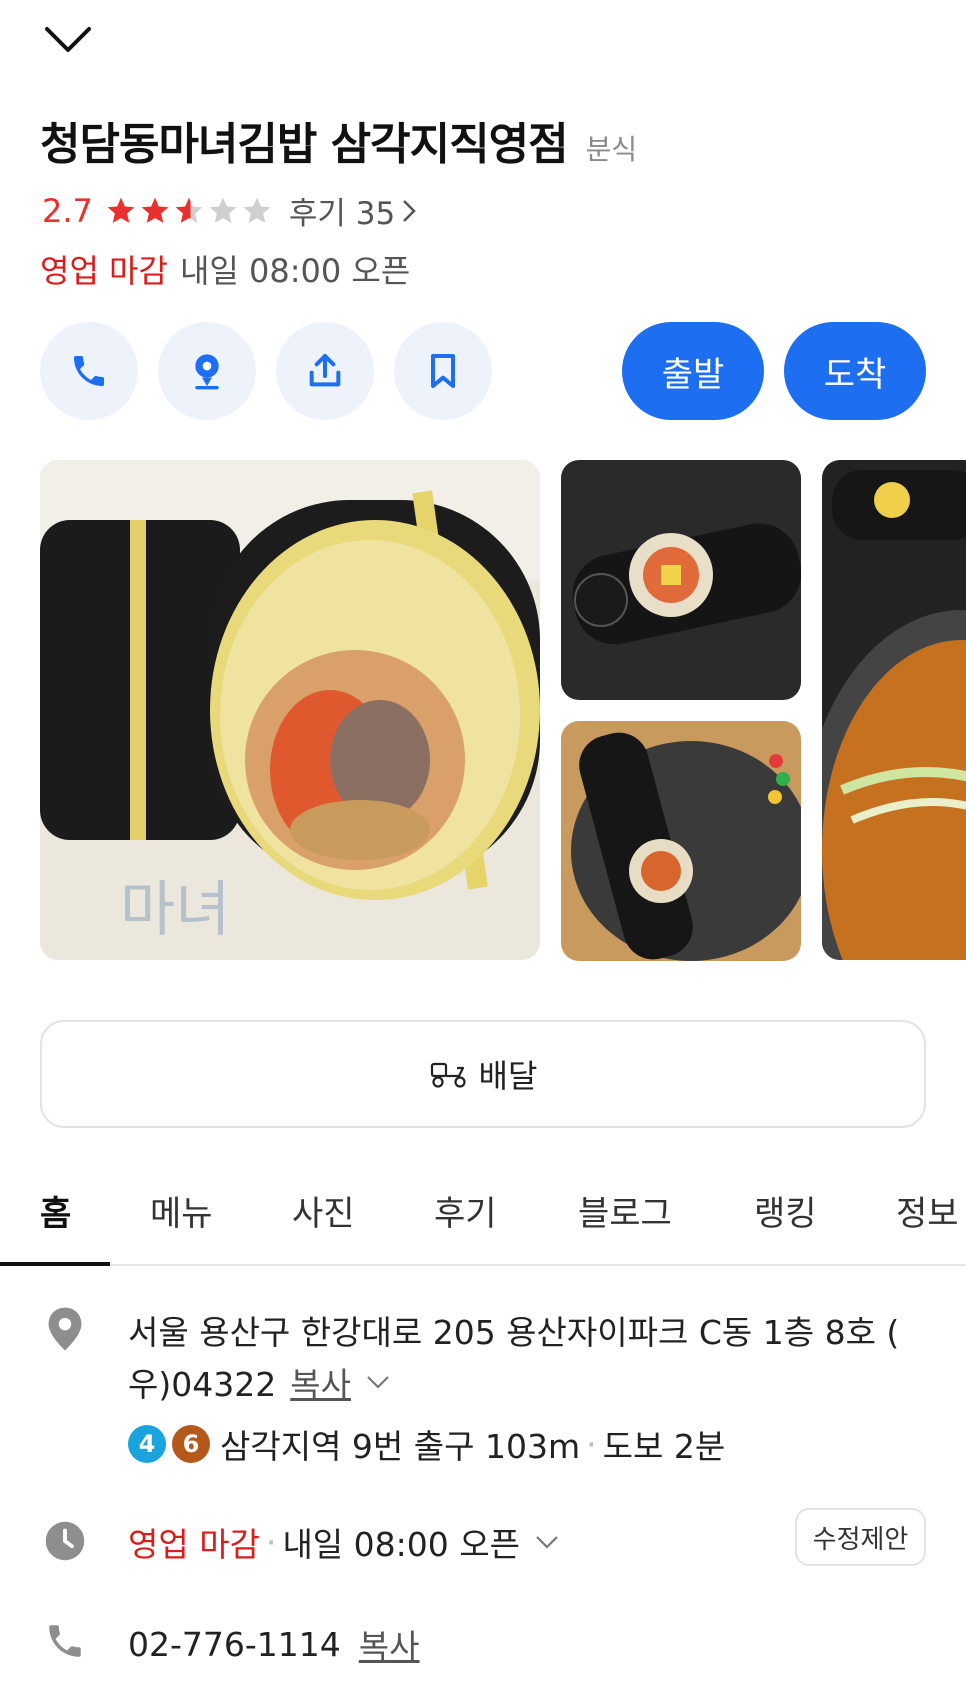  I want to click on hours-status: 영업 마감, so click(194, 1544).